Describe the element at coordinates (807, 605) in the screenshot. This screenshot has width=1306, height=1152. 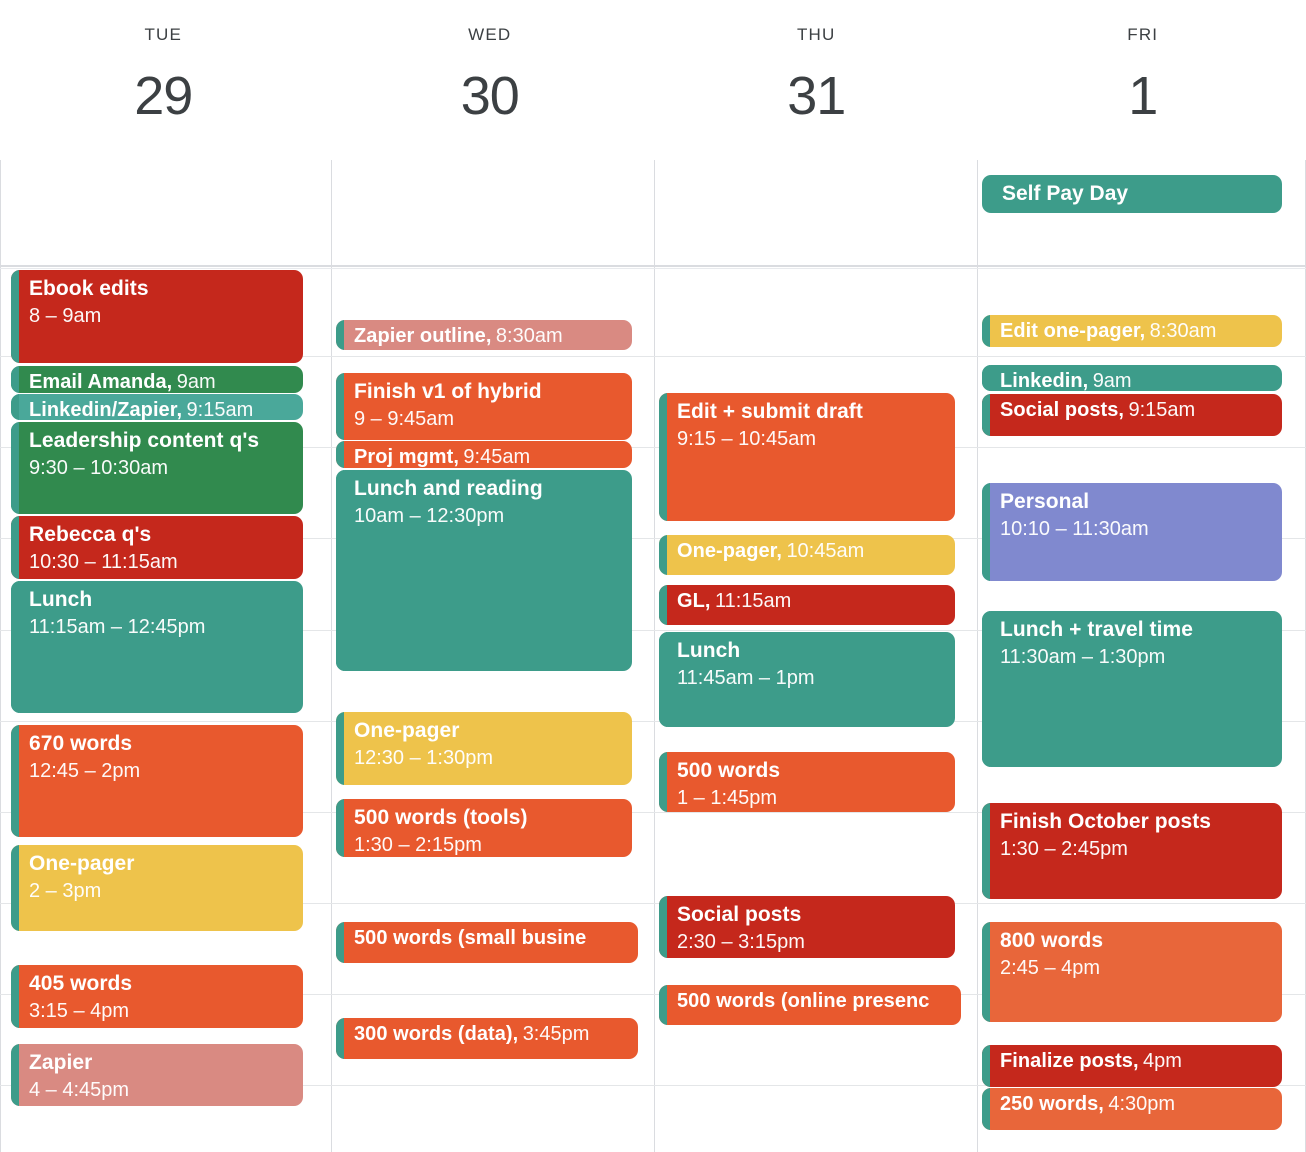
I see `calendar-event: GL, 11:15am` at that location.